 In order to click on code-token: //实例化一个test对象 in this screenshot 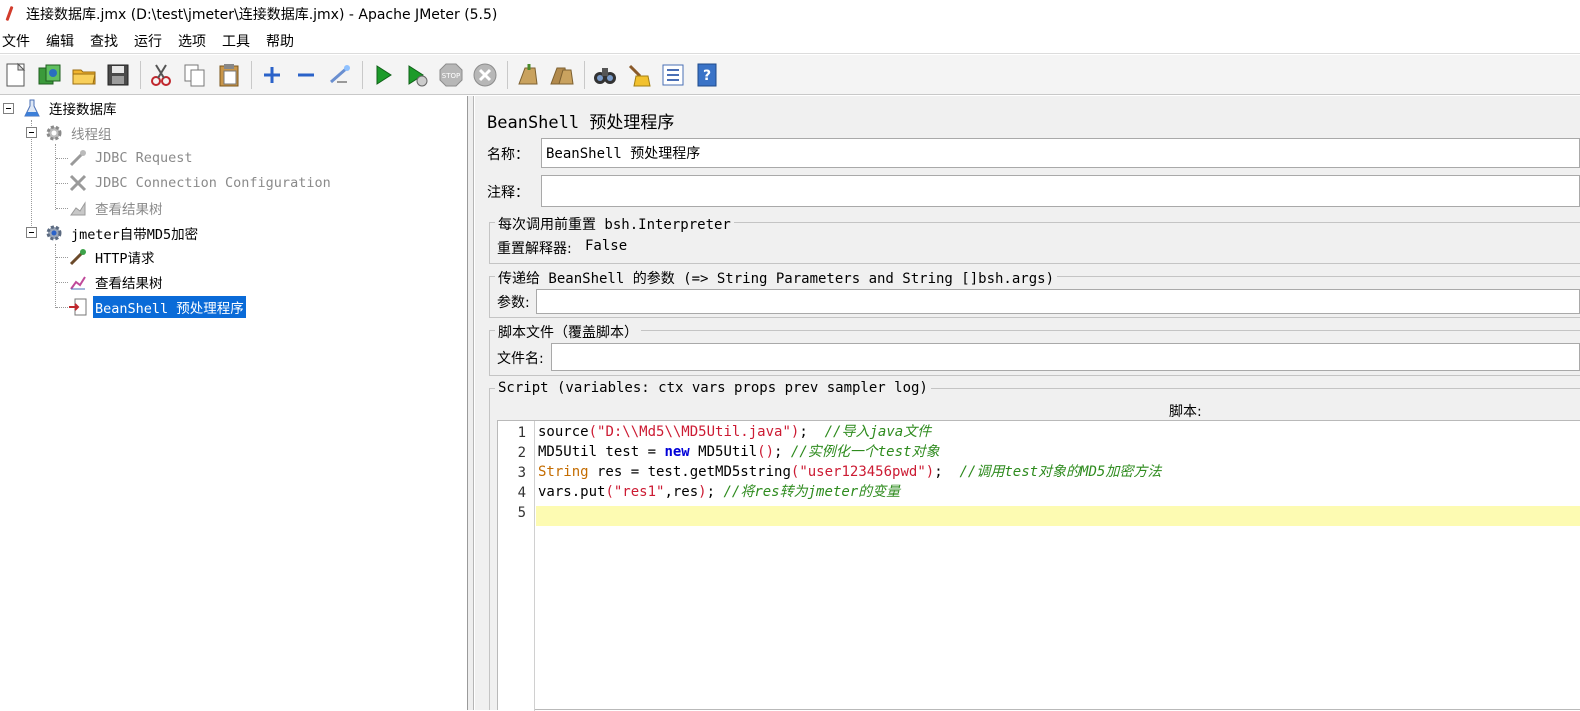, I will do `click(865, 452)`.